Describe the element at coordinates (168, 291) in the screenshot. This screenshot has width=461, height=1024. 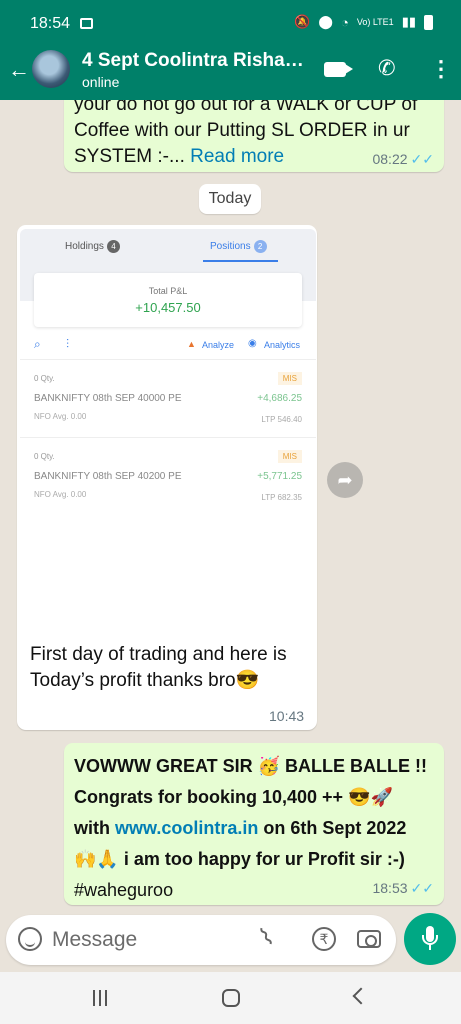
I see `total-pnl-label: Total P&L` at that location.